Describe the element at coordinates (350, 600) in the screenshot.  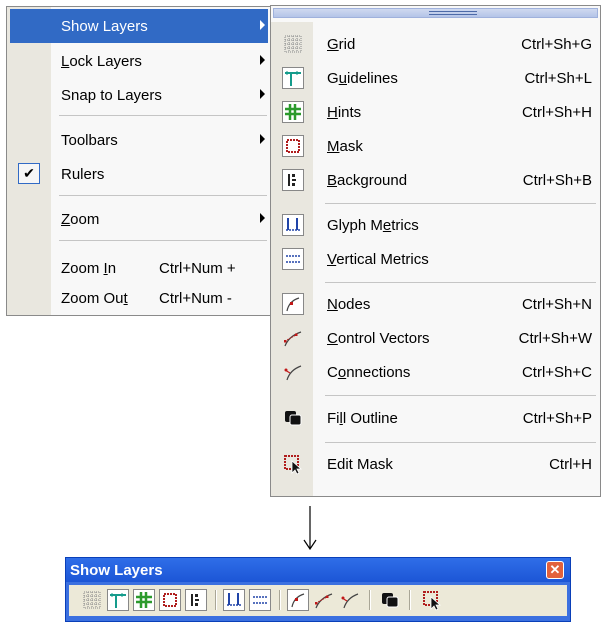
I see `toolbar-connections-button` at that location.